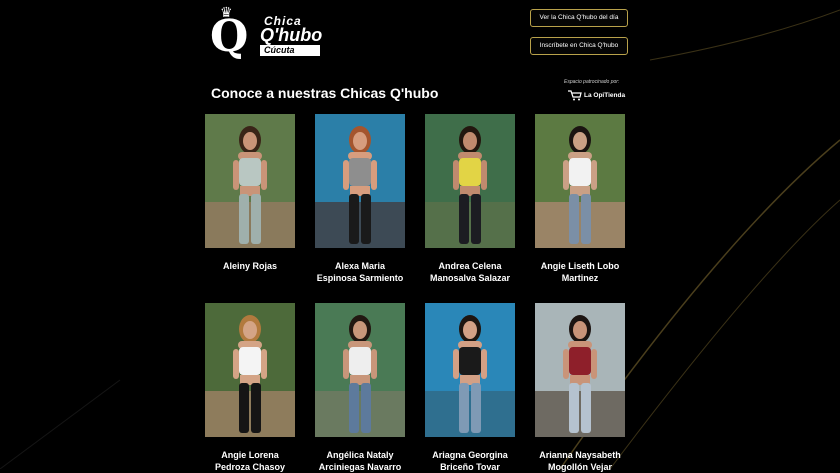 The image size is (840, 473). I want to click on gallery-card: Aleiny Rojas, so click(250, 193).